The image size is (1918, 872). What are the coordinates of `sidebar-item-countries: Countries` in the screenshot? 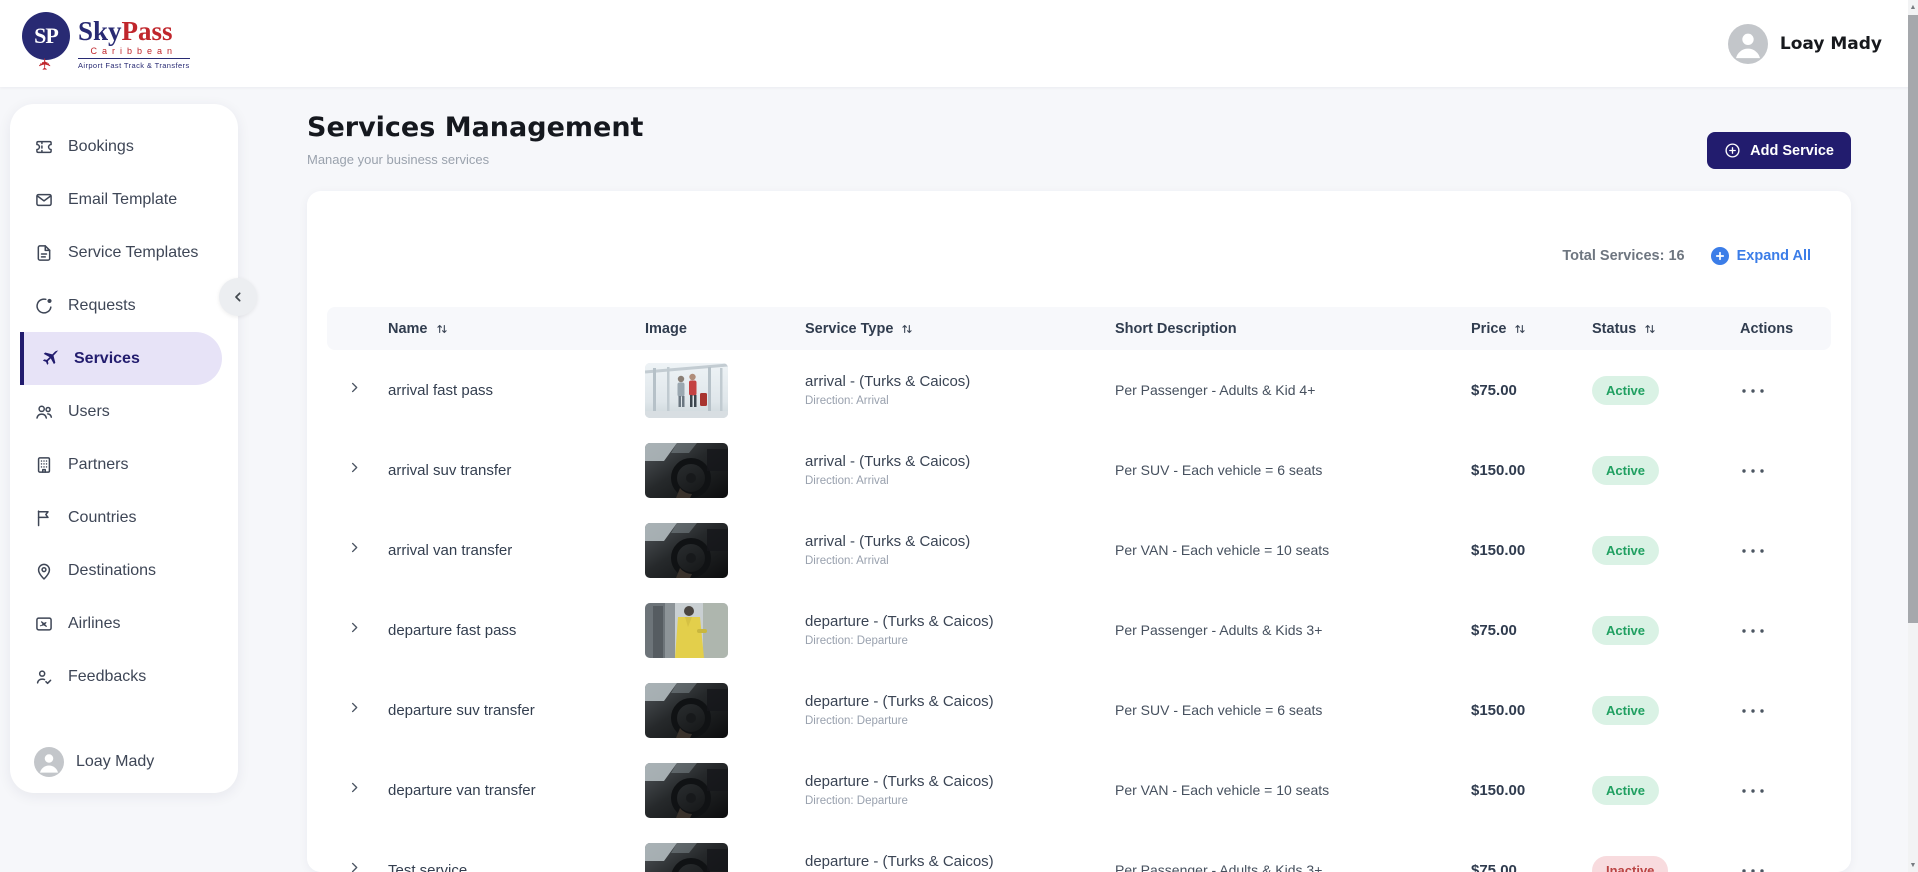 It's located at (124, 517).